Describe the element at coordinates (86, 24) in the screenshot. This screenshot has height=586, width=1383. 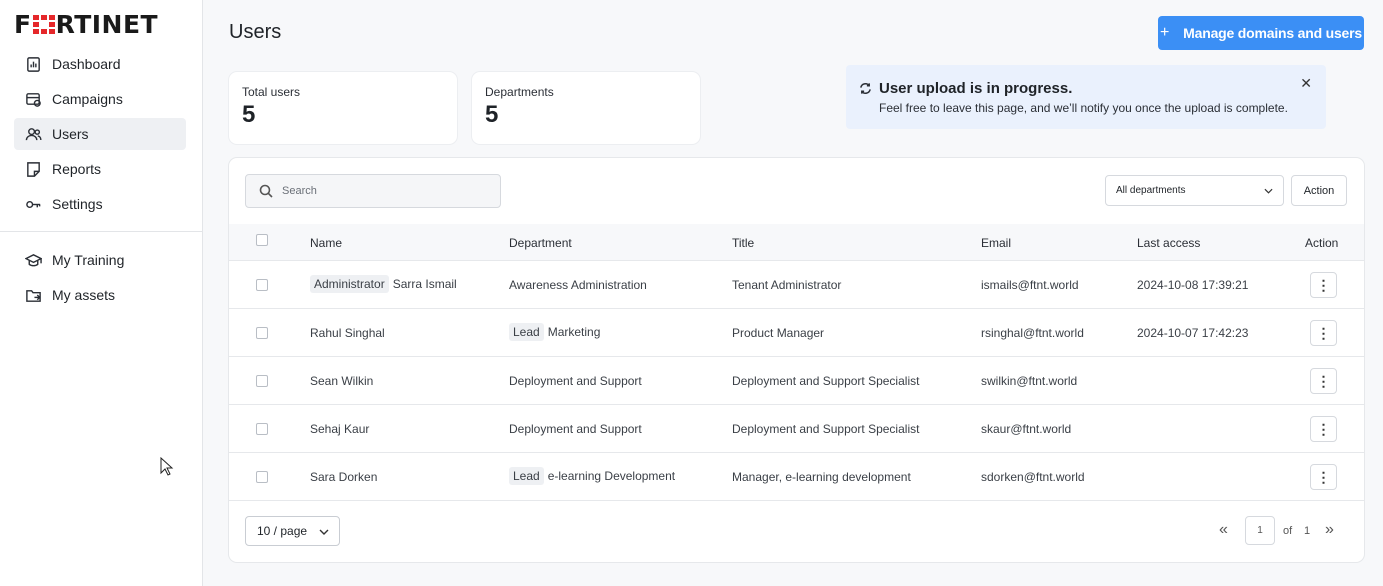
I see `fortinet-logo: F RTINET` at that location.